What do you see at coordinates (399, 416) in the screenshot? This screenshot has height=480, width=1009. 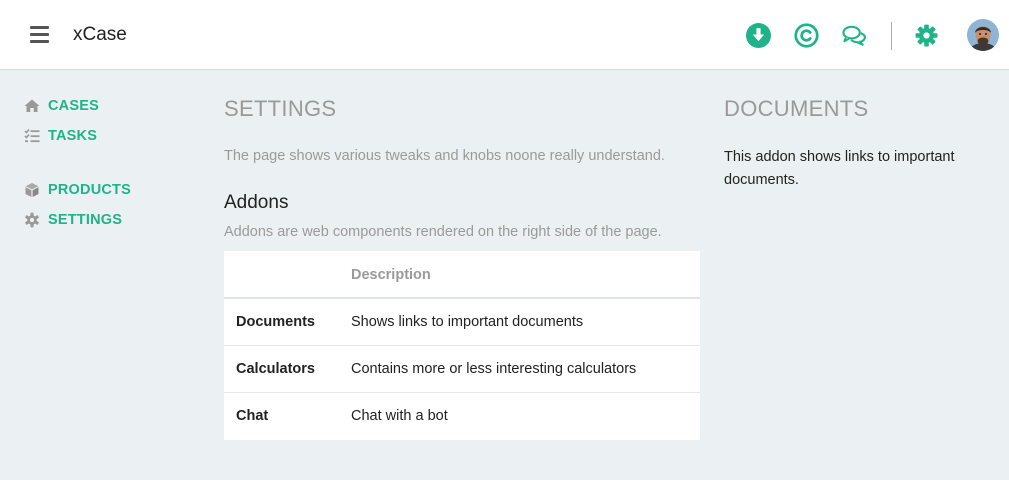 I see `addon-description: Chat with a bot` at bounding box center [399, 416].